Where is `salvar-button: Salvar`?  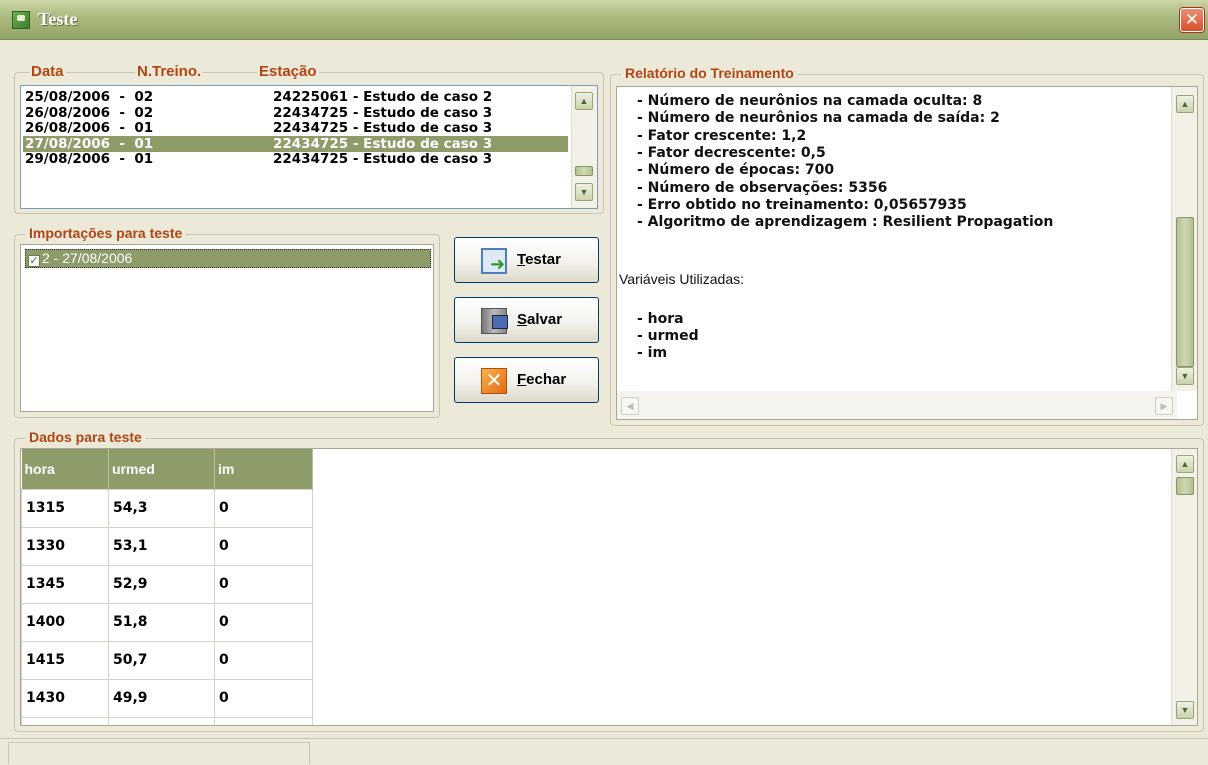
salvar-button: Salvar is located at coordinates (526, 320).